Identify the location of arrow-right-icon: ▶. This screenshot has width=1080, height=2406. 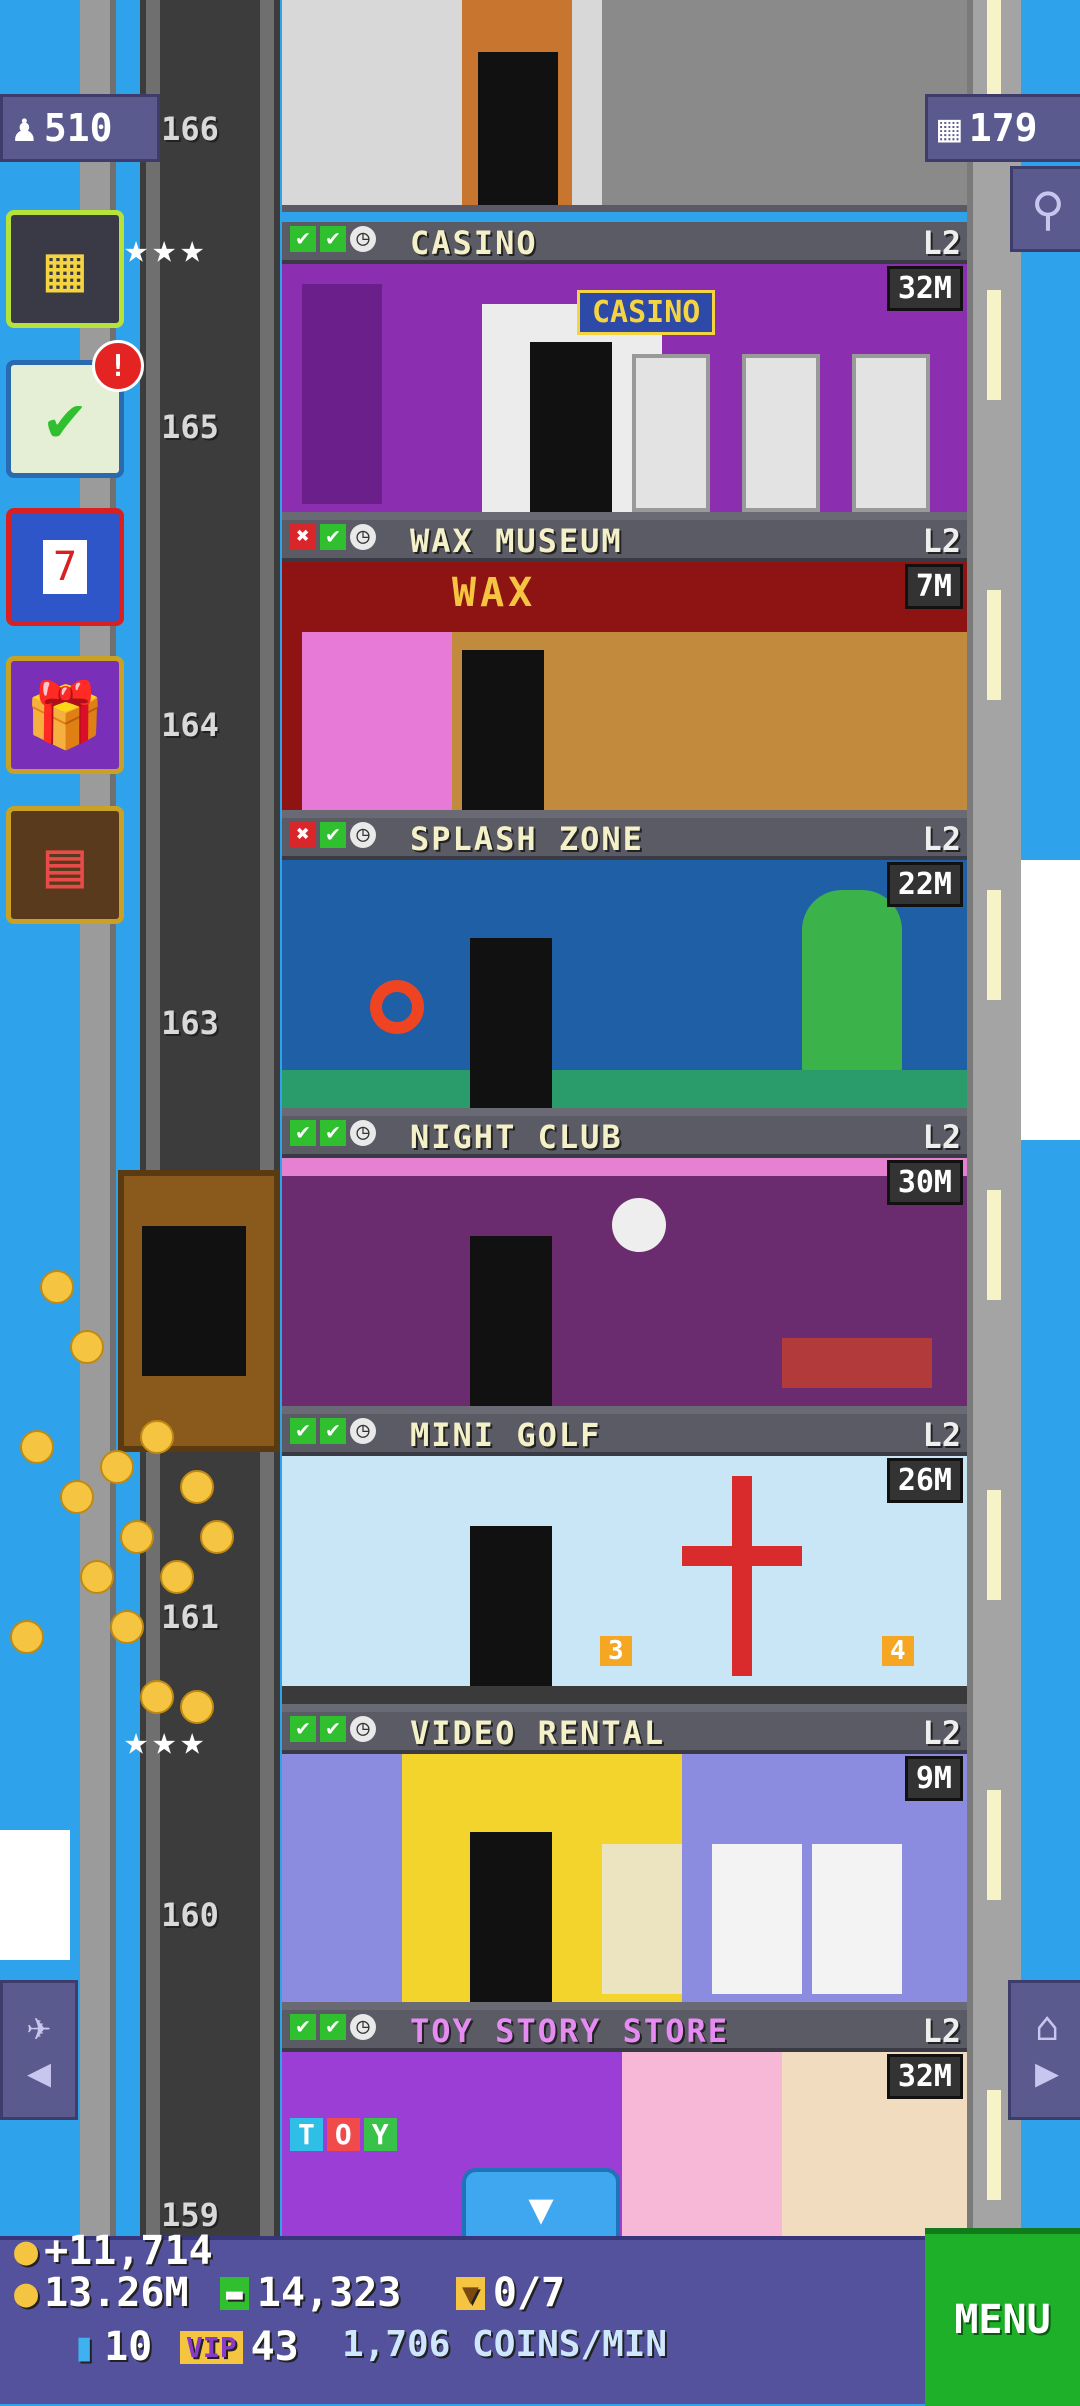
(1047, 2073).